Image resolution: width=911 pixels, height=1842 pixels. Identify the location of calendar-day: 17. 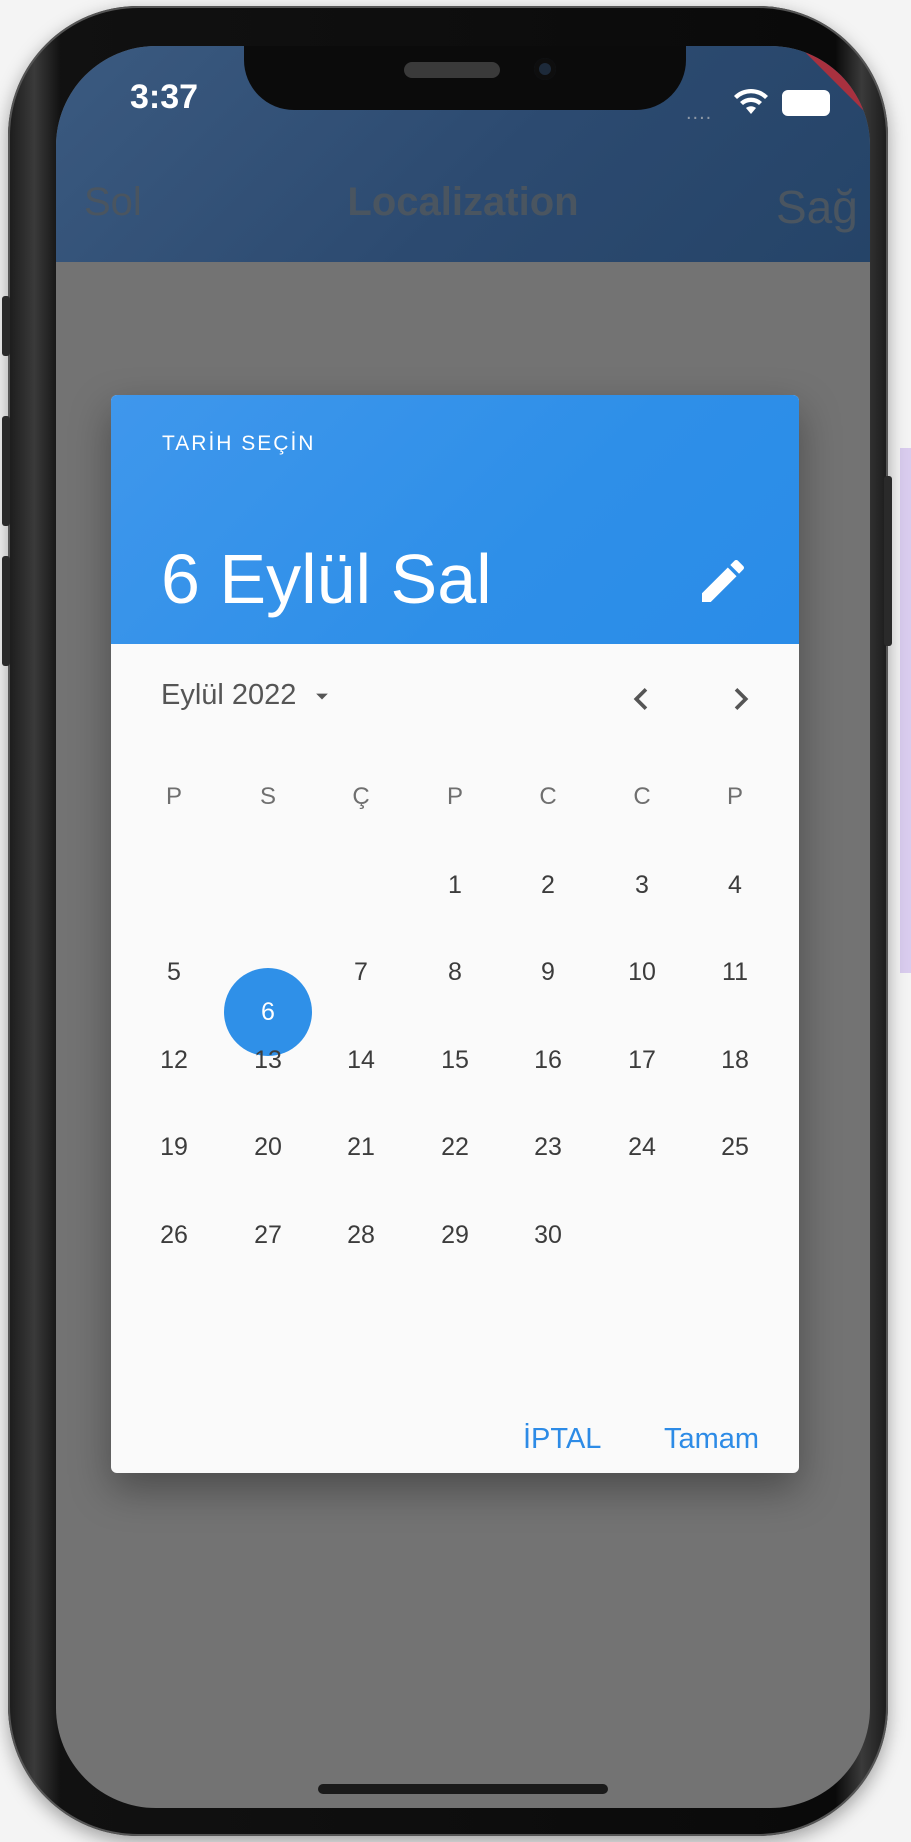
(642, 1060).